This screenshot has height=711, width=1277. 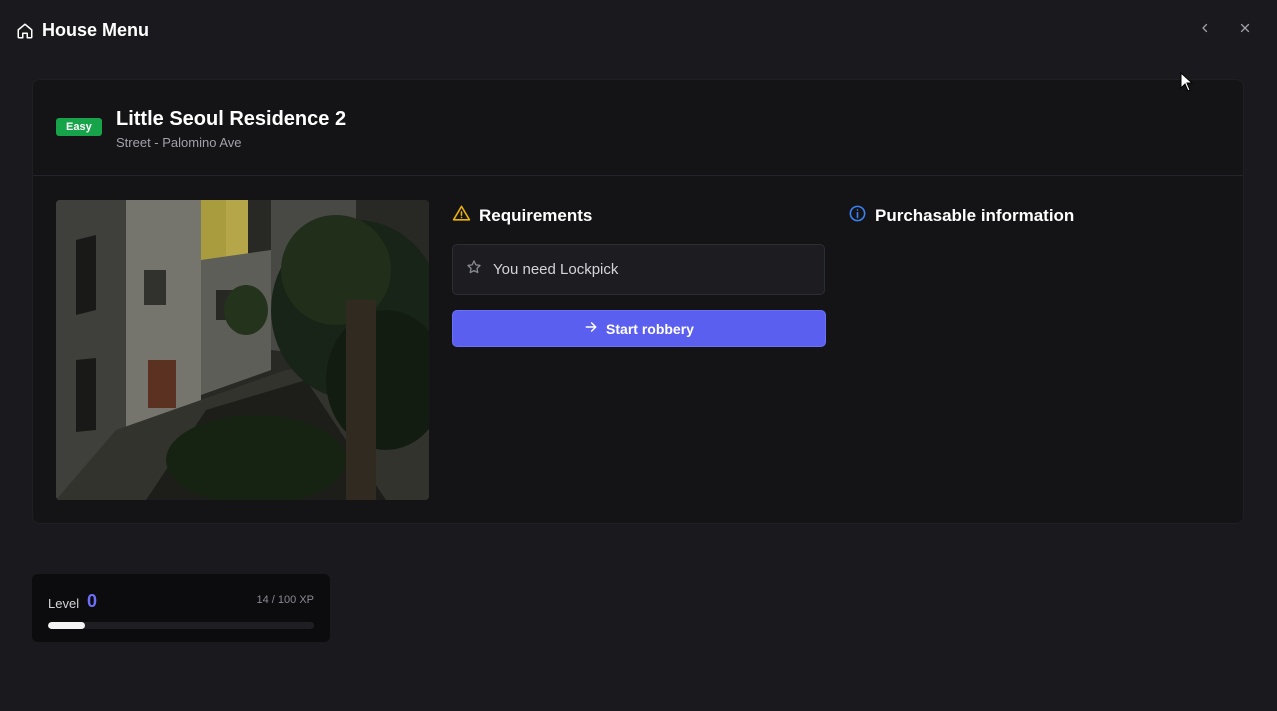 What do you see at coordinates (638, 31) in the screenshot?
I see `top-bar: House Menu` at bounding box center [638, 31].